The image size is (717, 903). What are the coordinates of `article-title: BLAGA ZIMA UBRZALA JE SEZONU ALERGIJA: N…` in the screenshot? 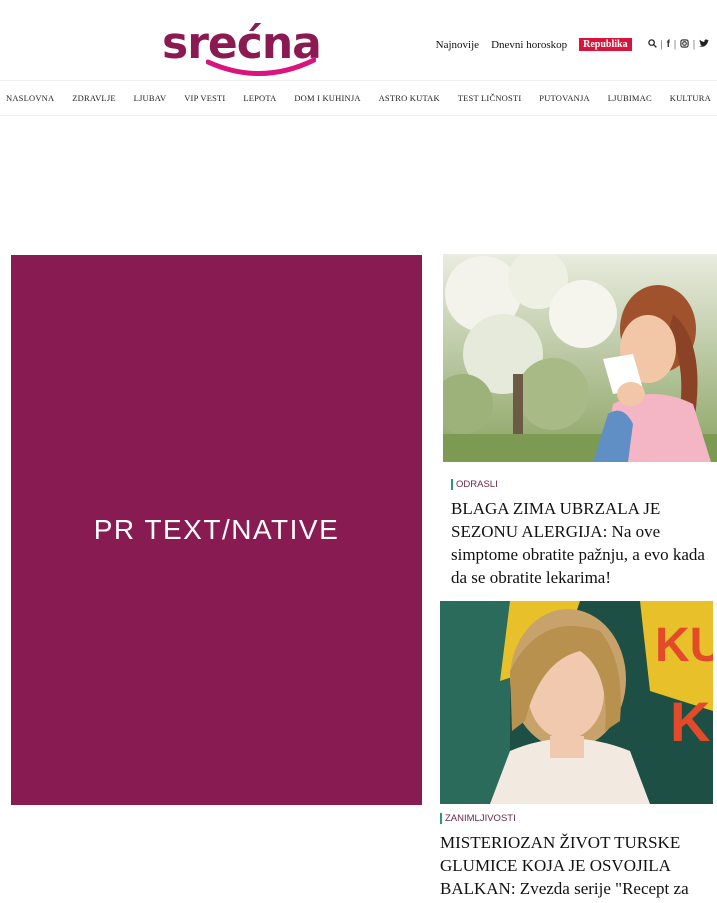 It's located at (582, 543).